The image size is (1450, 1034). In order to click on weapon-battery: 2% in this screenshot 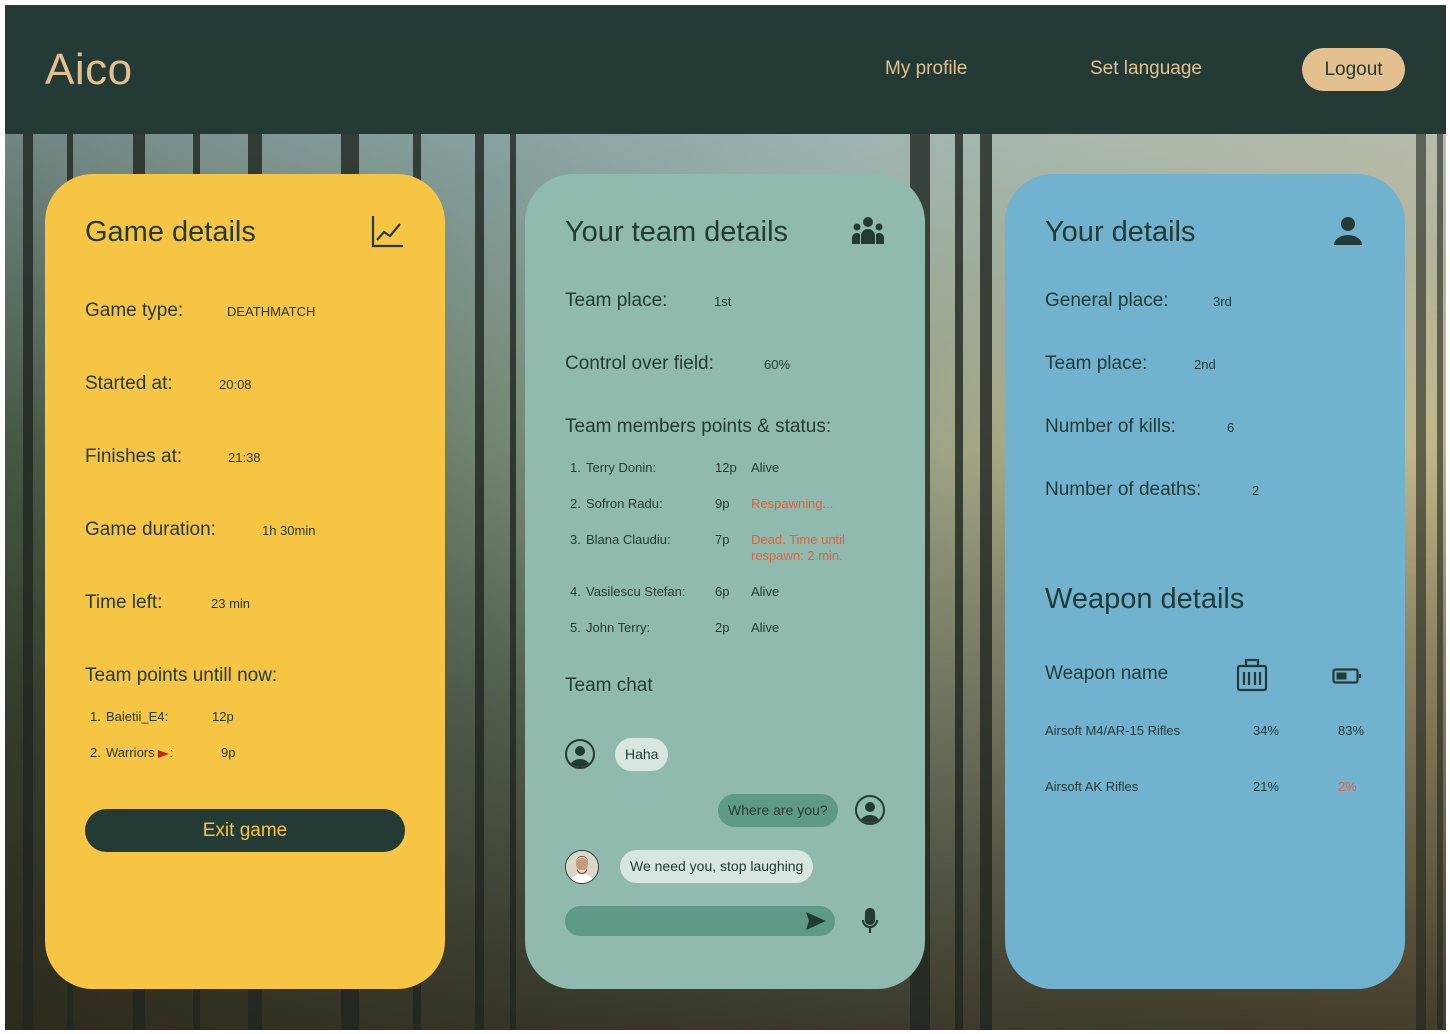, I will do `click(1347, 786)`.